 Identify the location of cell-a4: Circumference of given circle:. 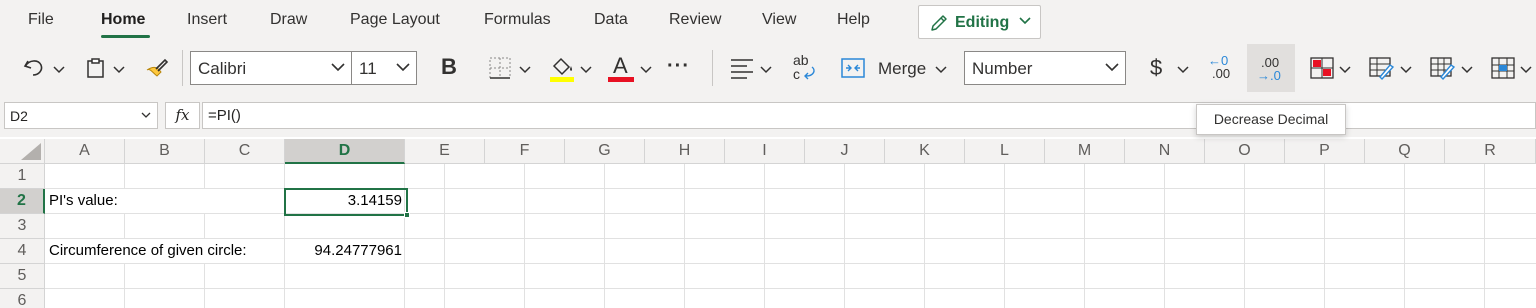
(148, 251).